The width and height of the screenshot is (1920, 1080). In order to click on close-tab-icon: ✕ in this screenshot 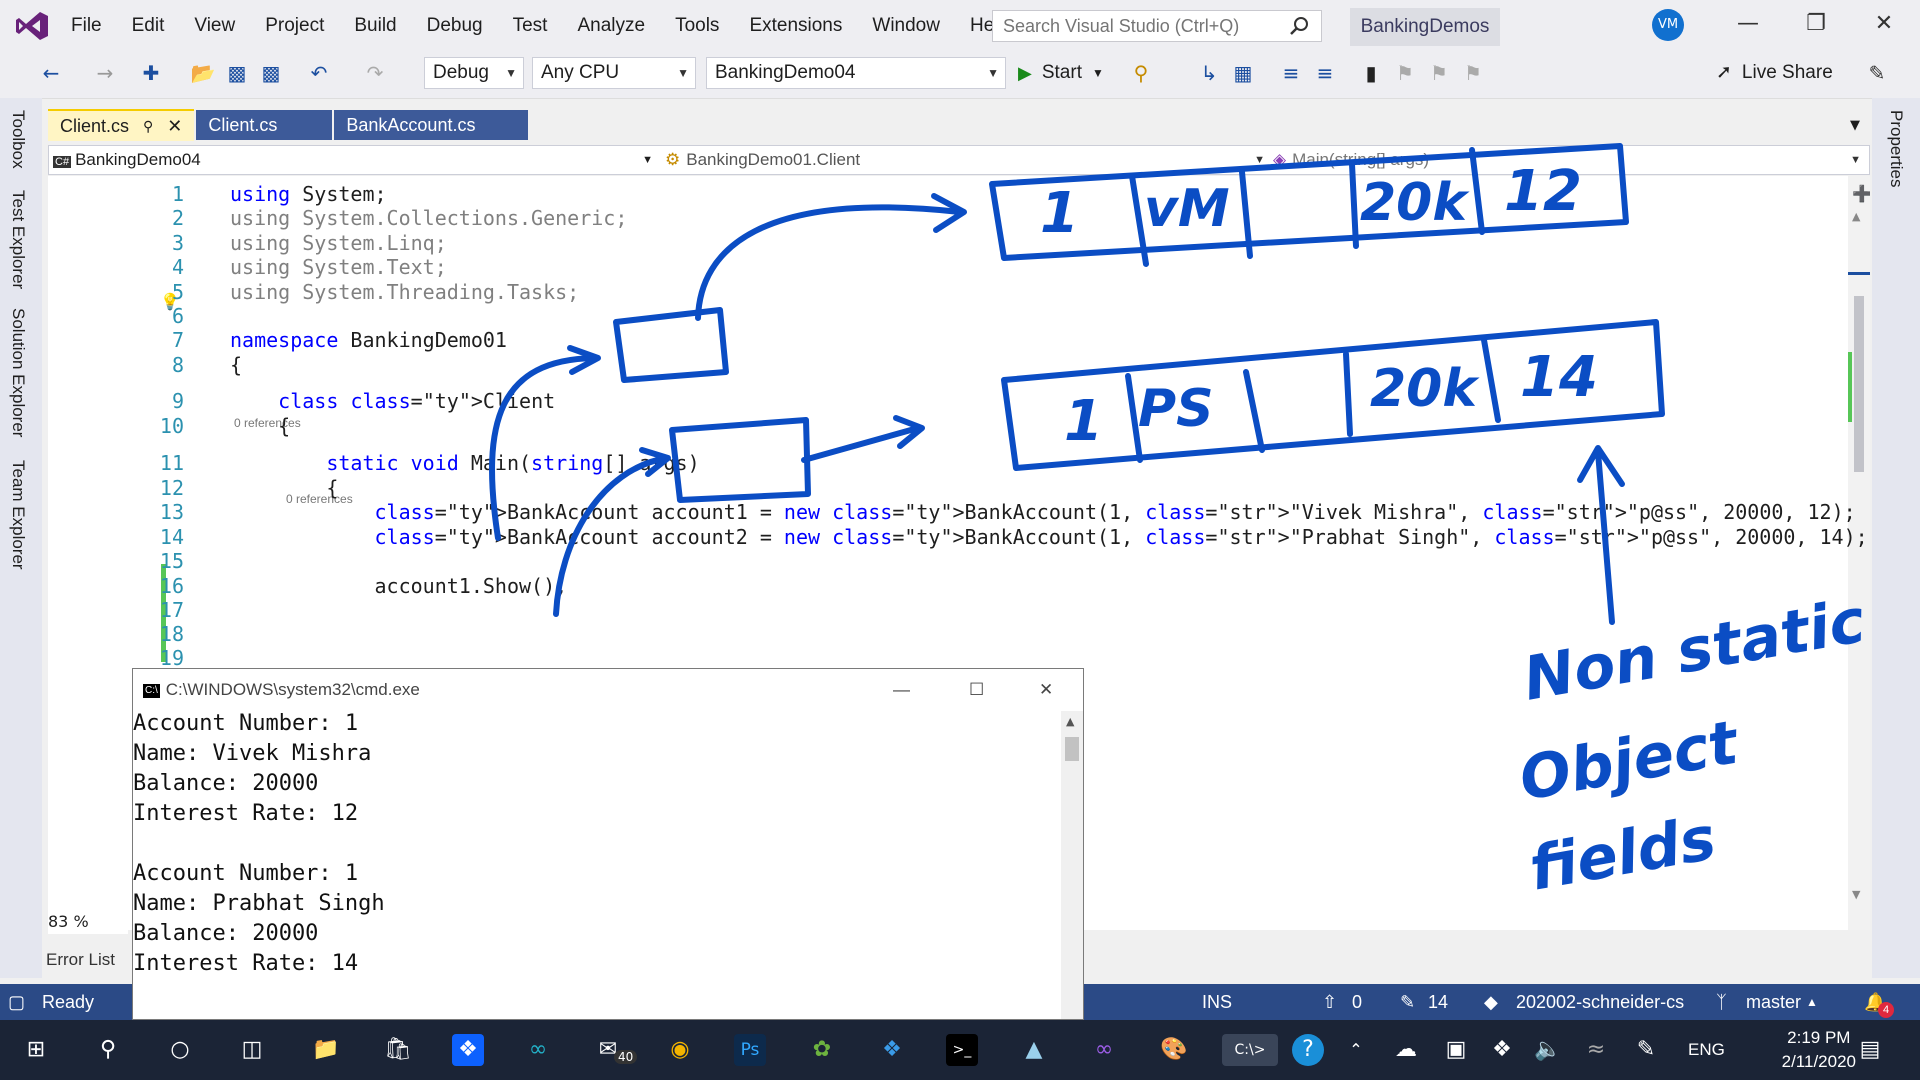, I will do `click(174, 126)`.